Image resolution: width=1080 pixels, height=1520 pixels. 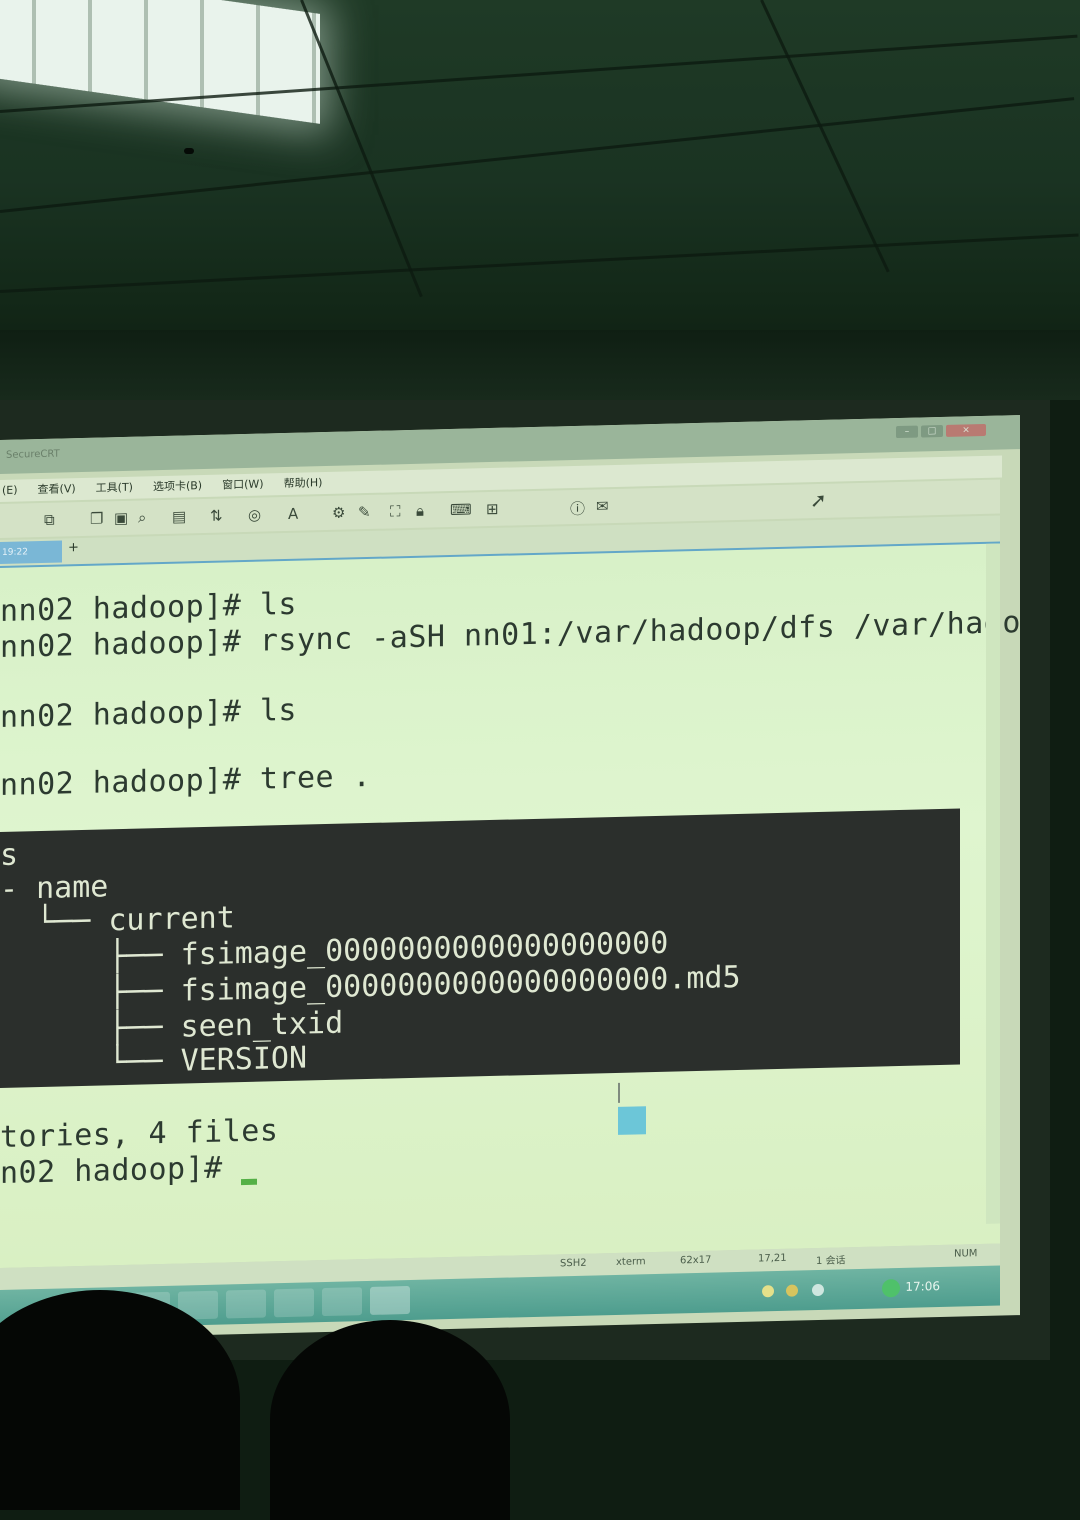 I want to click on text-cursor-icon, so click(x=619, y=1092).